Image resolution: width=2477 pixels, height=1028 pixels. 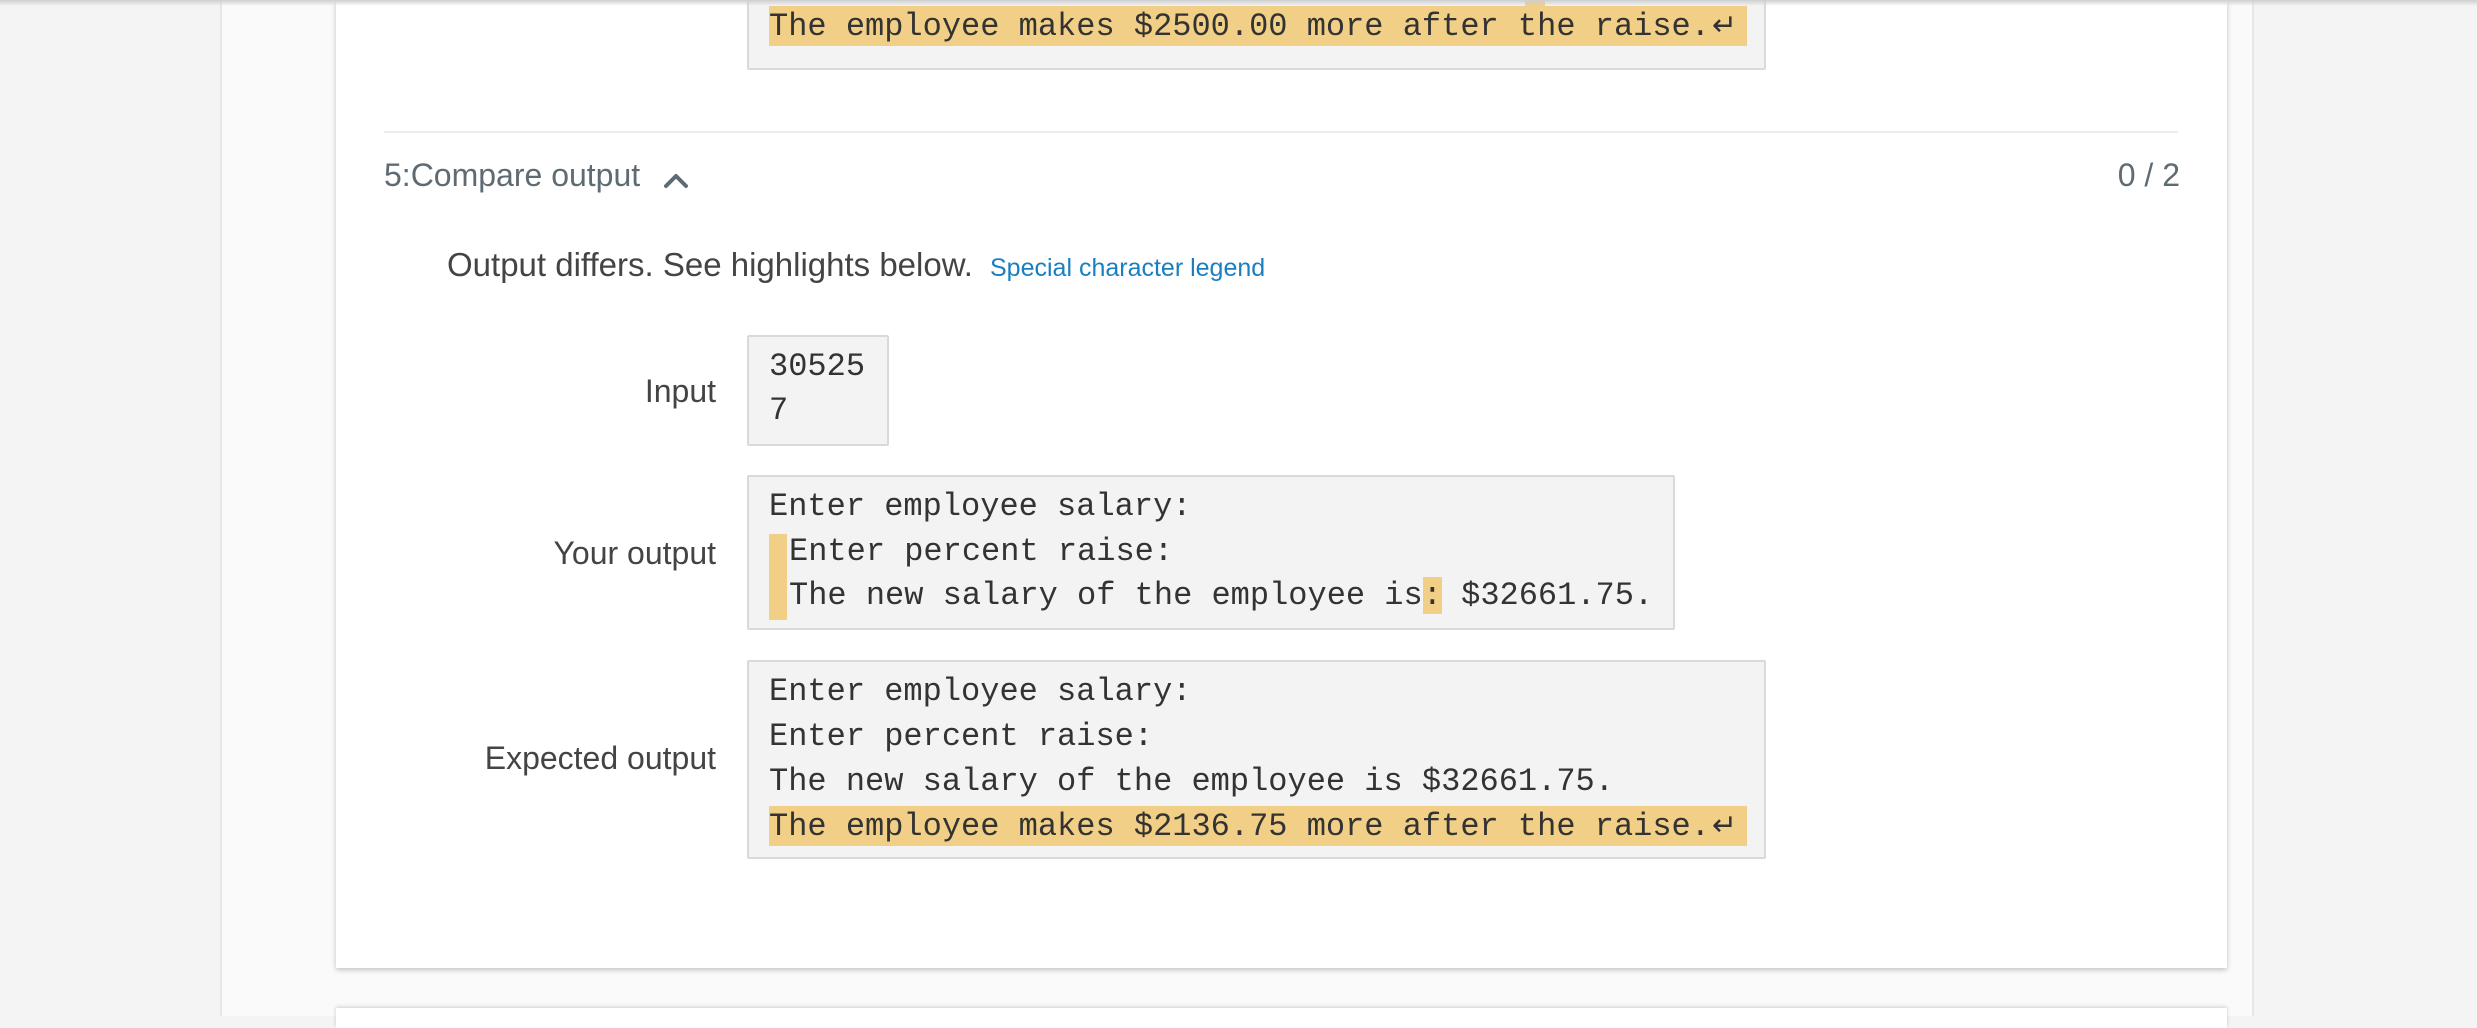 What do you see at coordinates (600, 758) in the screenshot?
I see `expected-output-label: Expected output` at bounding box center [600, 758].